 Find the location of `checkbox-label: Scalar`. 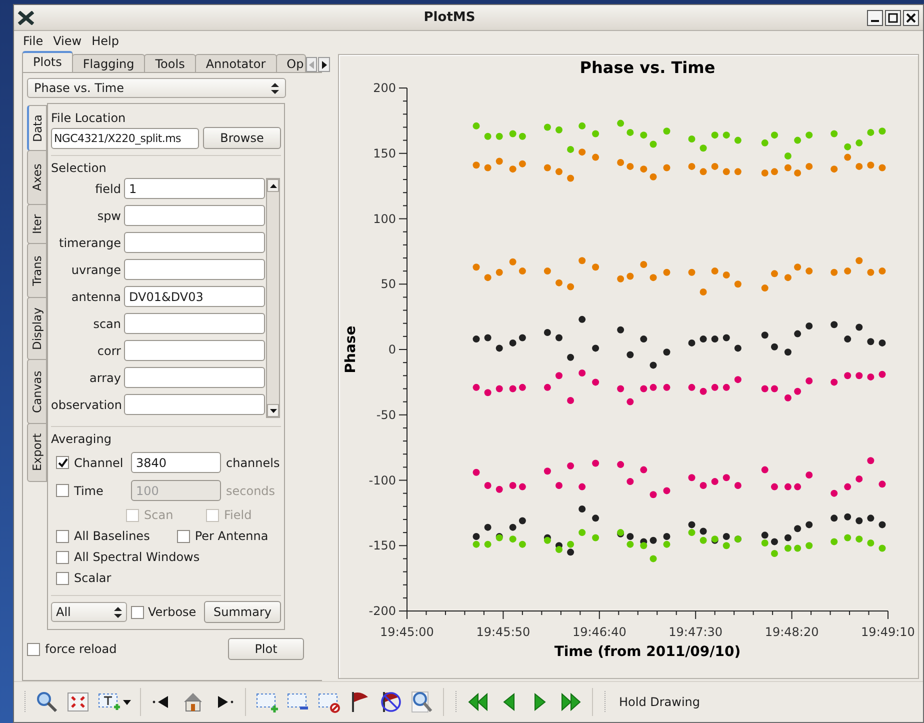

checkbox-label: Scalar is located at coordinates (93, 578).